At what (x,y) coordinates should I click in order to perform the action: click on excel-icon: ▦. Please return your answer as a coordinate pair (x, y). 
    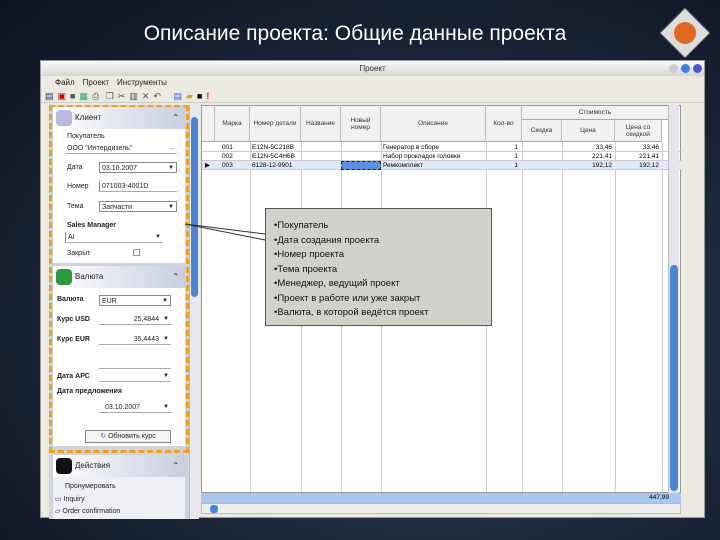
    Looking at the image, I should click on (83, 96).